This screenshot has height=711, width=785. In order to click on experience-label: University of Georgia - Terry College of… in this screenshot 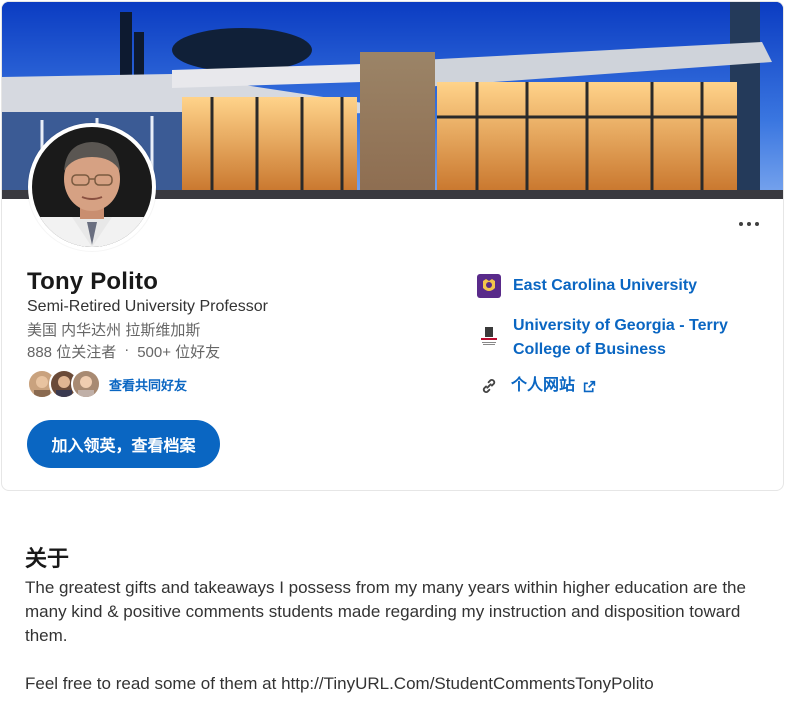, I will do `click(638, 338)`.